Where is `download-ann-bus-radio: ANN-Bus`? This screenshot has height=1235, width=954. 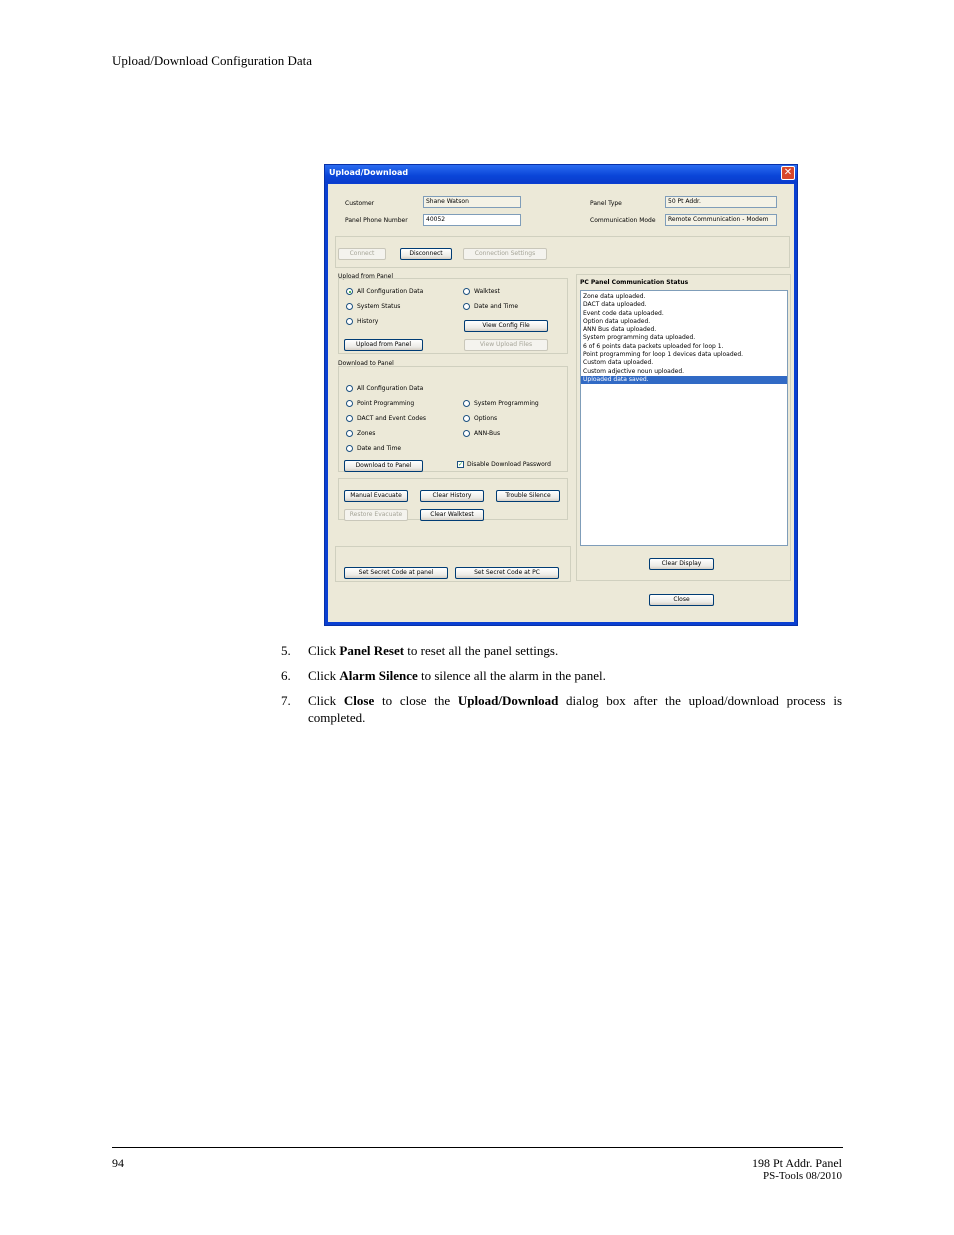
download-ann-bus-radio: ANN-Bus is located at coordinates (481, 433).